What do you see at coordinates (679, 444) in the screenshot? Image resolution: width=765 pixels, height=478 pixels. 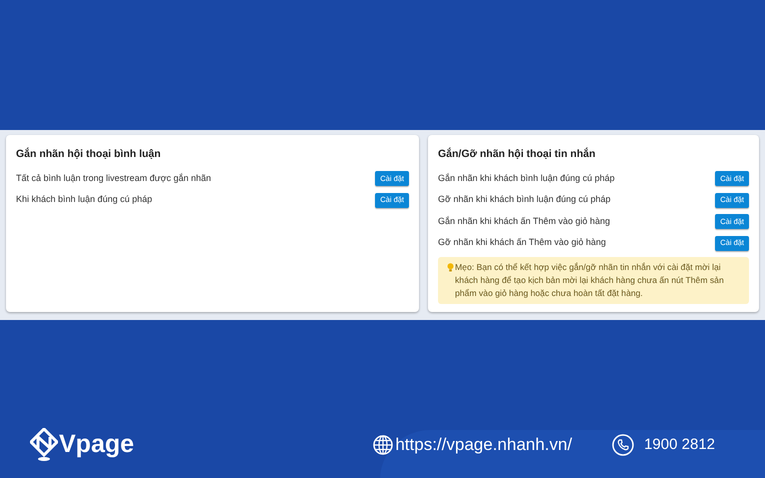 I see `phone-number: 1900 2812` at bounding box center [679, 444].